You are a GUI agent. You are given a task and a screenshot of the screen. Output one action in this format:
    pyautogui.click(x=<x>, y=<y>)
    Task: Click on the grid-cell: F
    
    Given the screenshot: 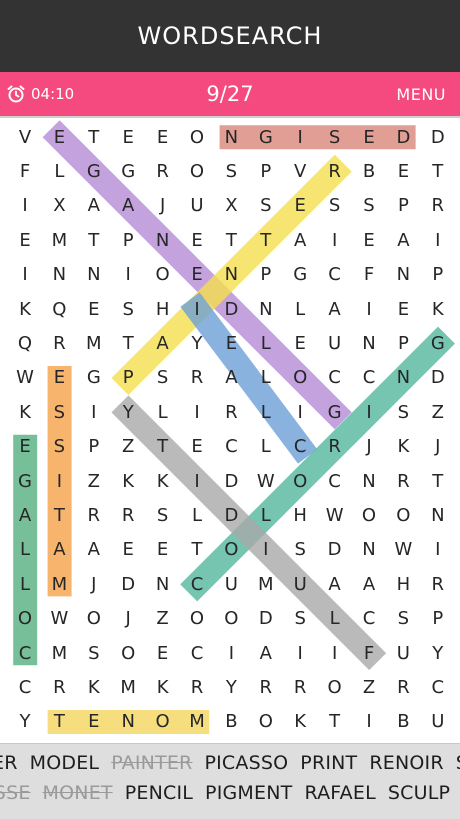 What is the action you would take?
    pyautogui.click(x=369, y=275)
    